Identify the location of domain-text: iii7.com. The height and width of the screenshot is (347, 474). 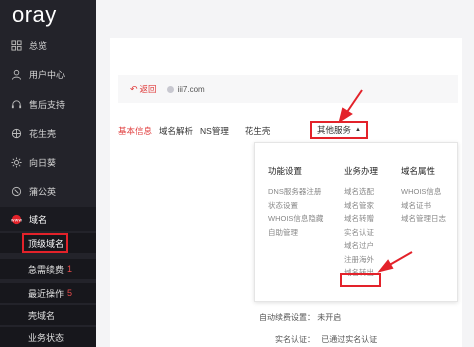
(191, 89).